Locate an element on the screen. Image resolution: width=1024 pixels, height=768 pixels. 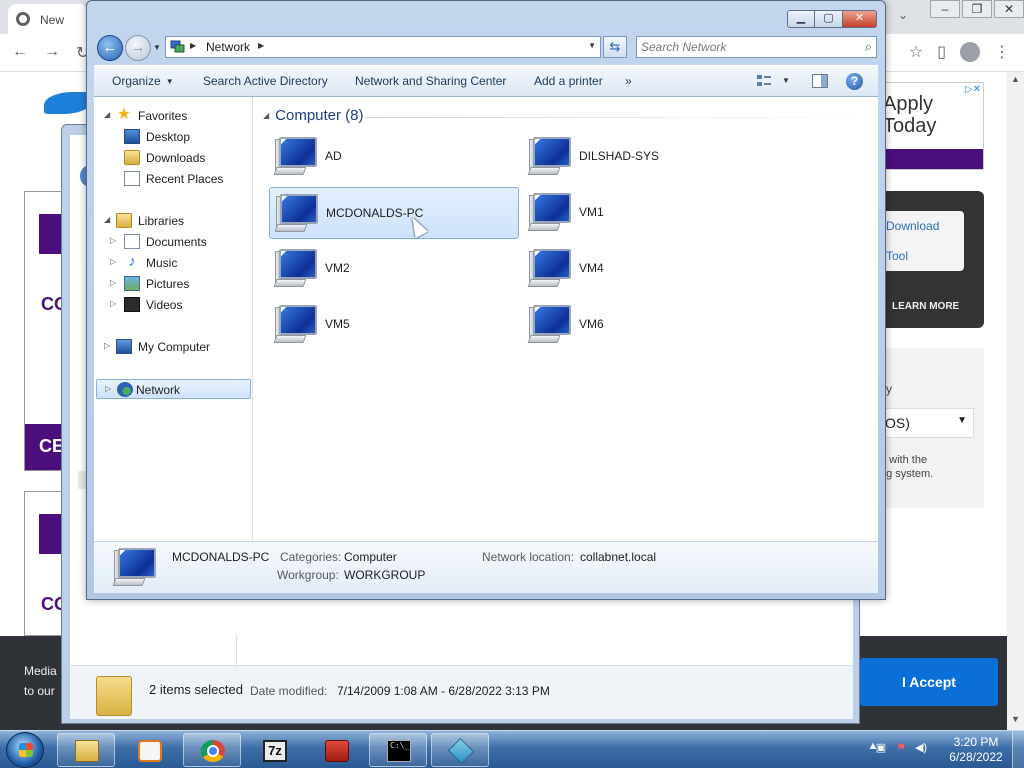
organize-menu: Organize ▼ is located at coordinates (143, 81).